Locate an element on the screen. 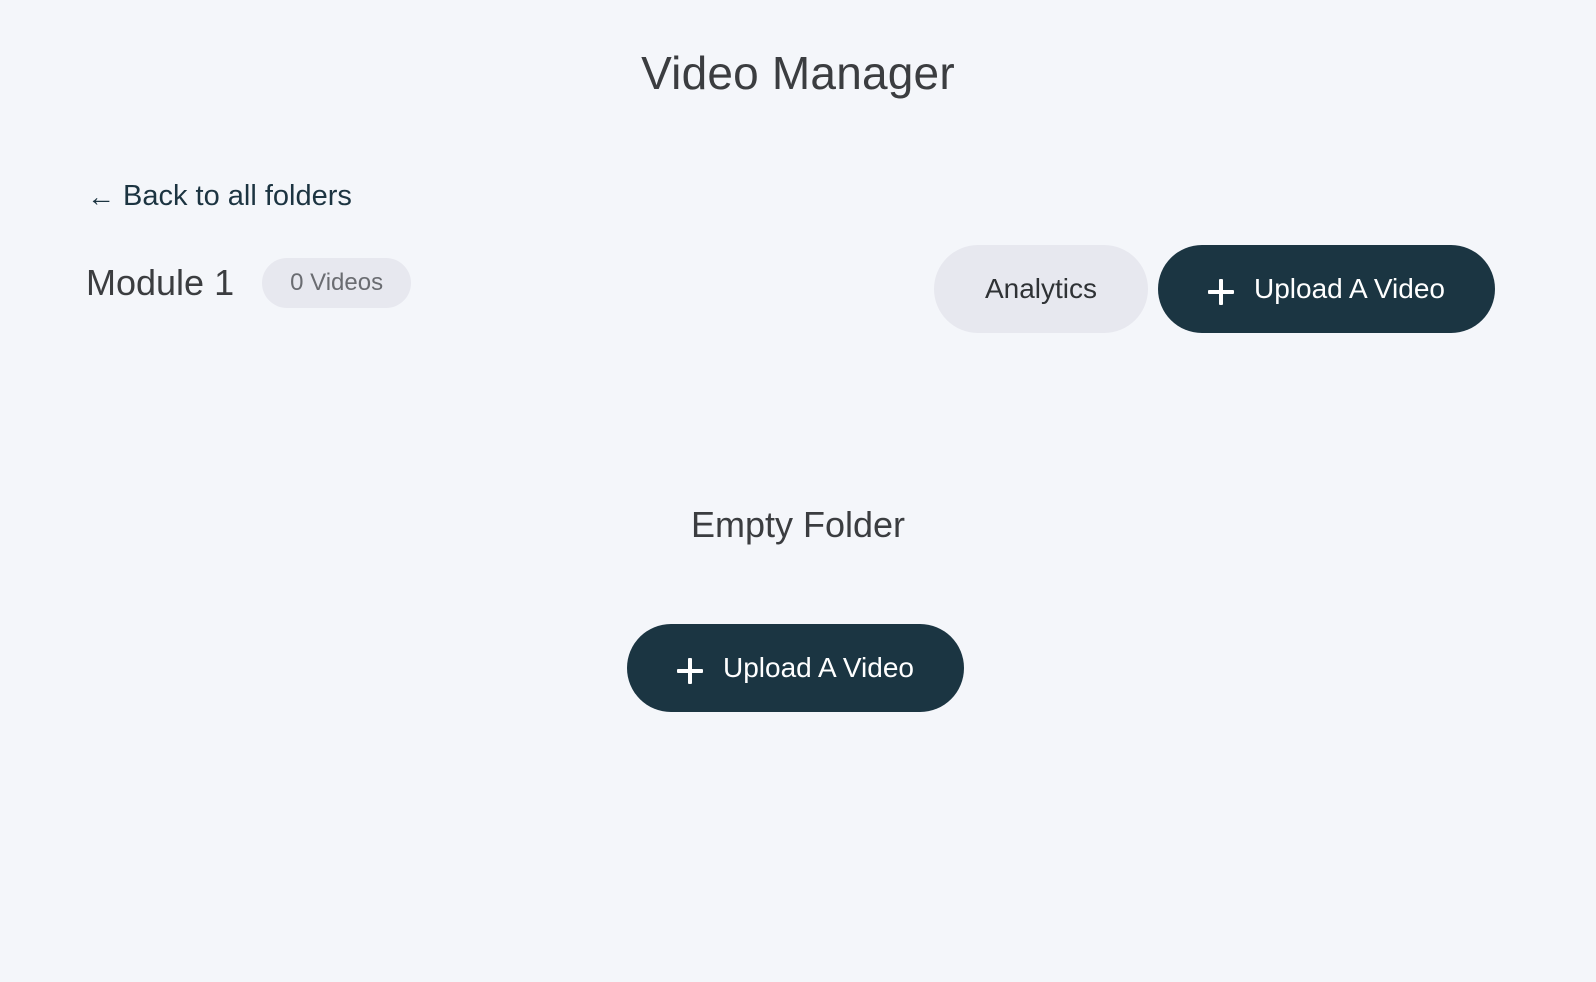  empty-folder-title: Empty Folder is located at coordinates (798, 524).